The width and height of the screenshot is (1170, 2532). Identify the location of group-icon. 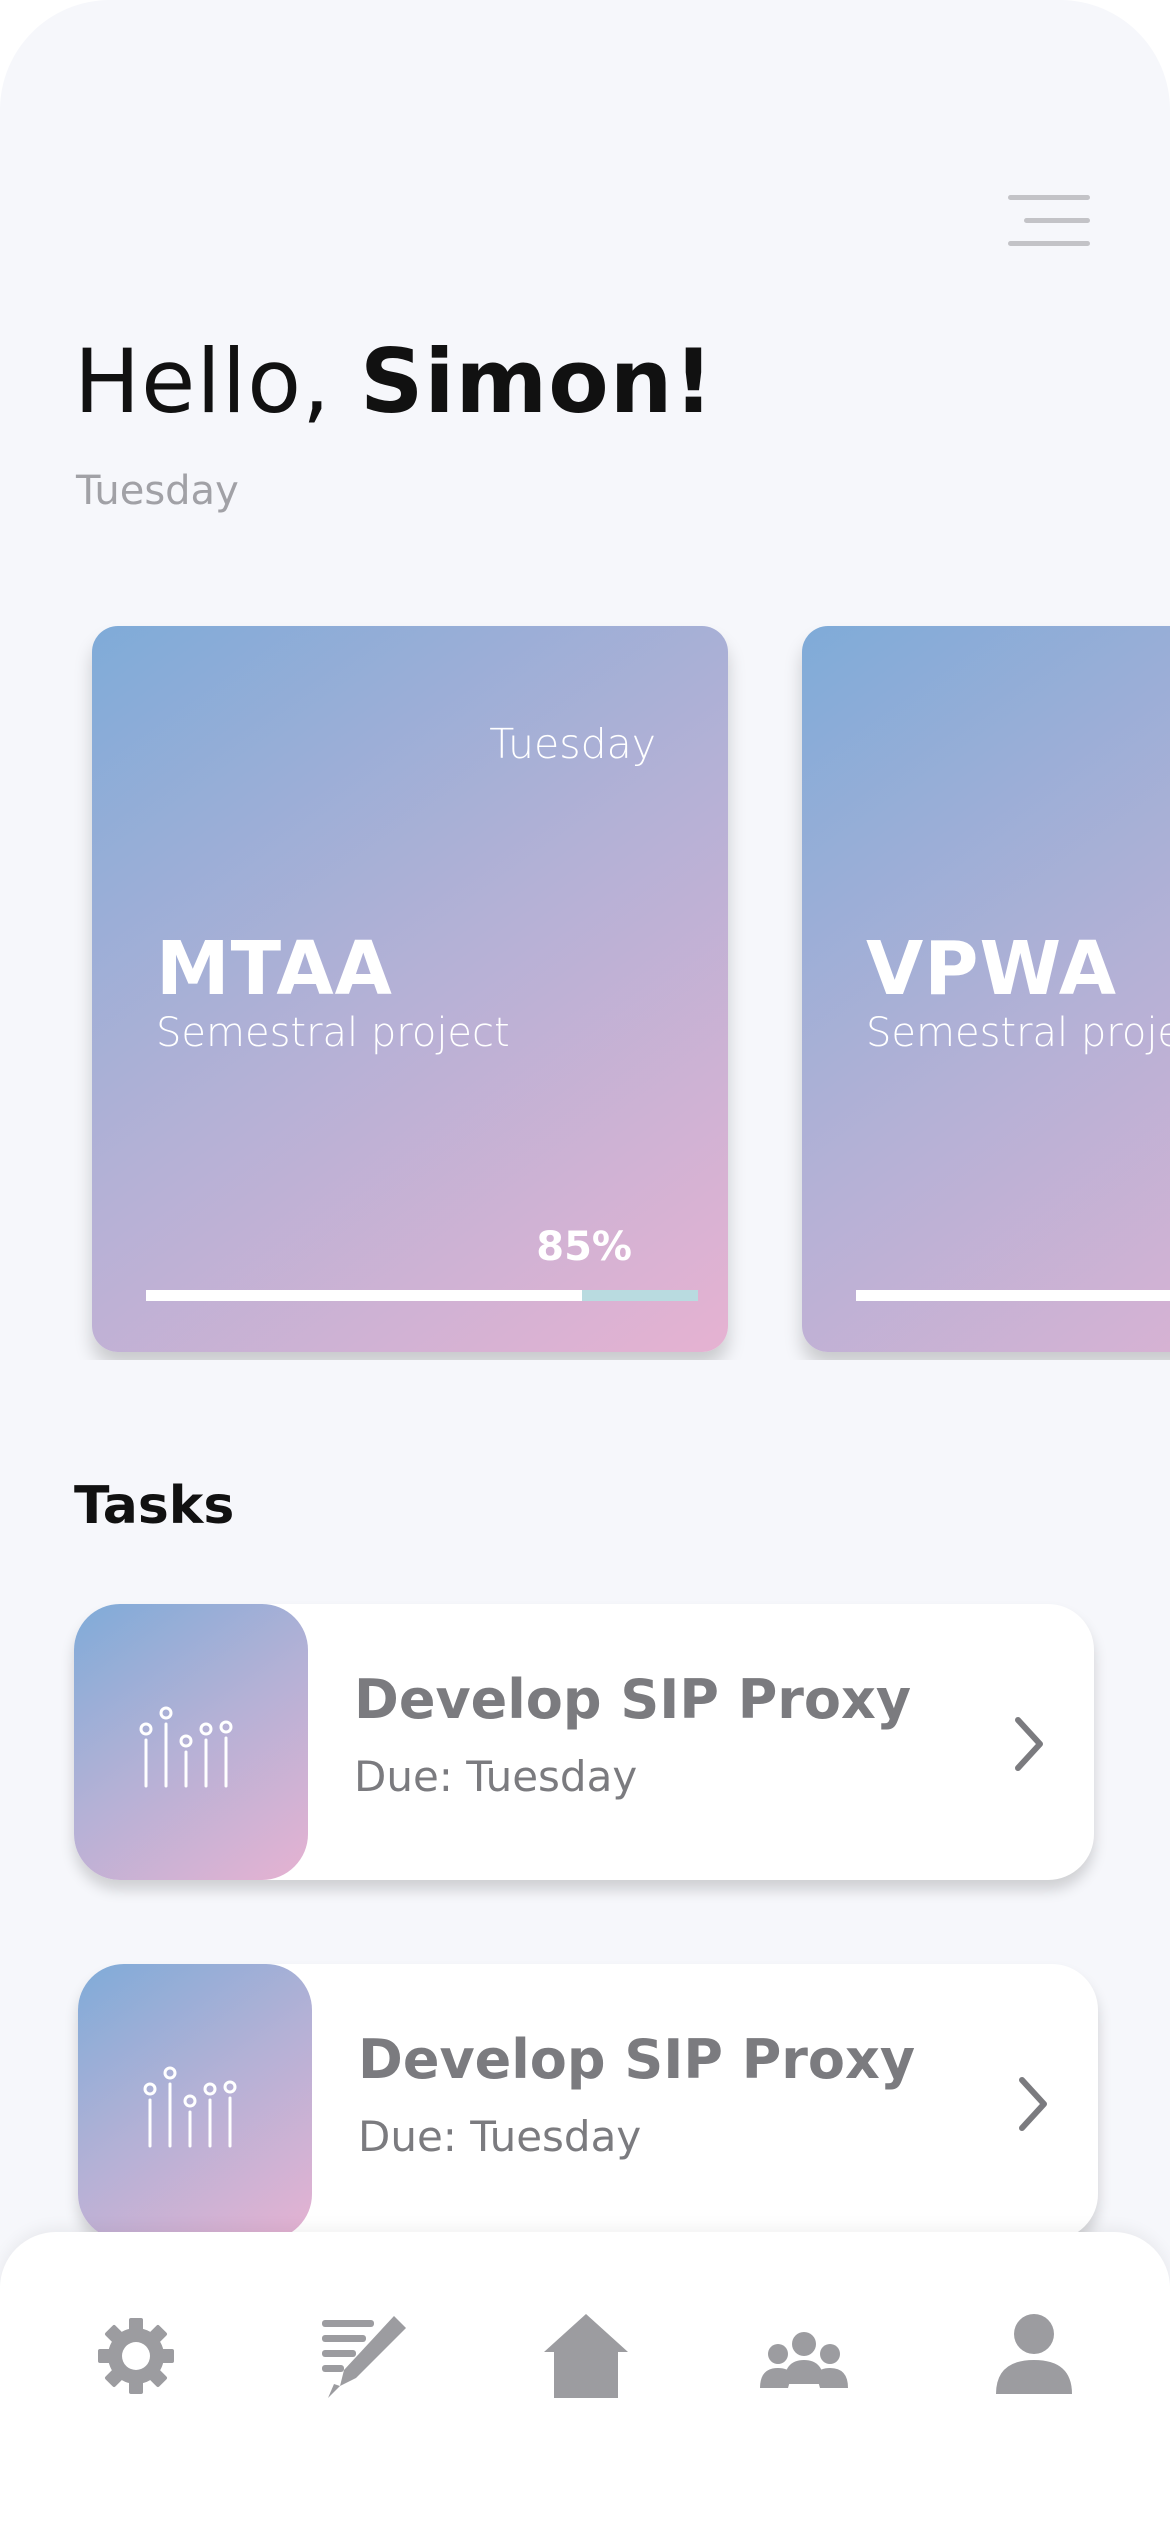
(804, 2360).